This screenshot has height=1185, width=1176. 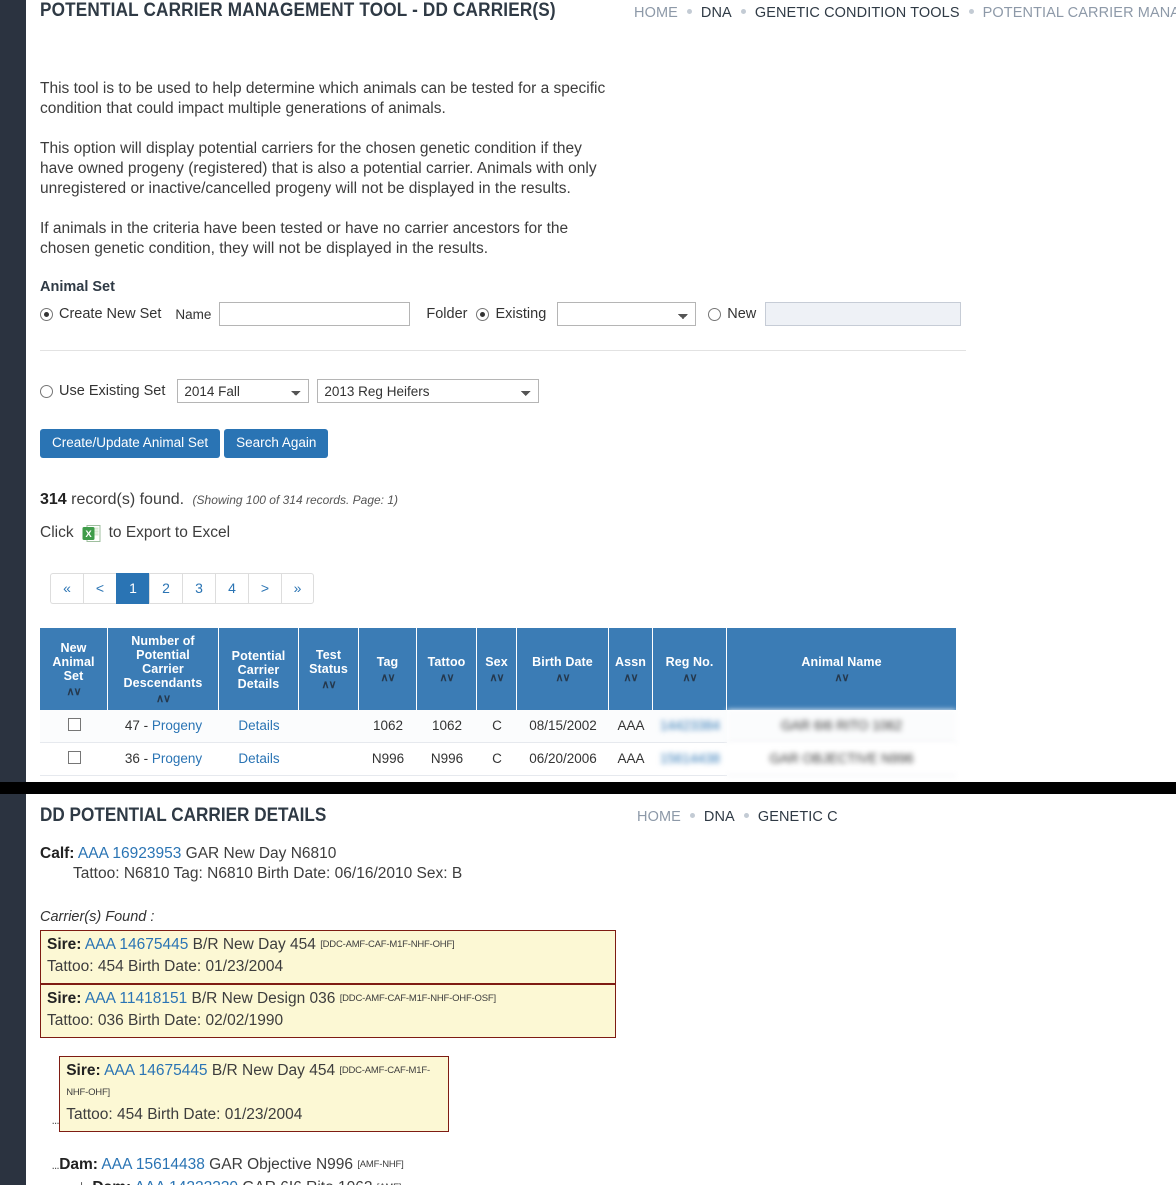 I want to click on carrier-role: Sire:, so click(x=64, y=944).